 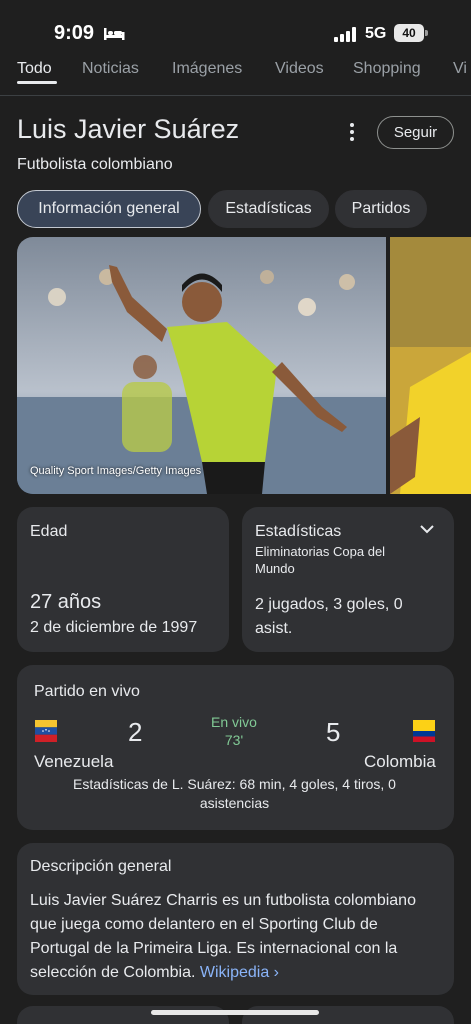 I want to click on more-options-icon, so click(x=352, y=132).